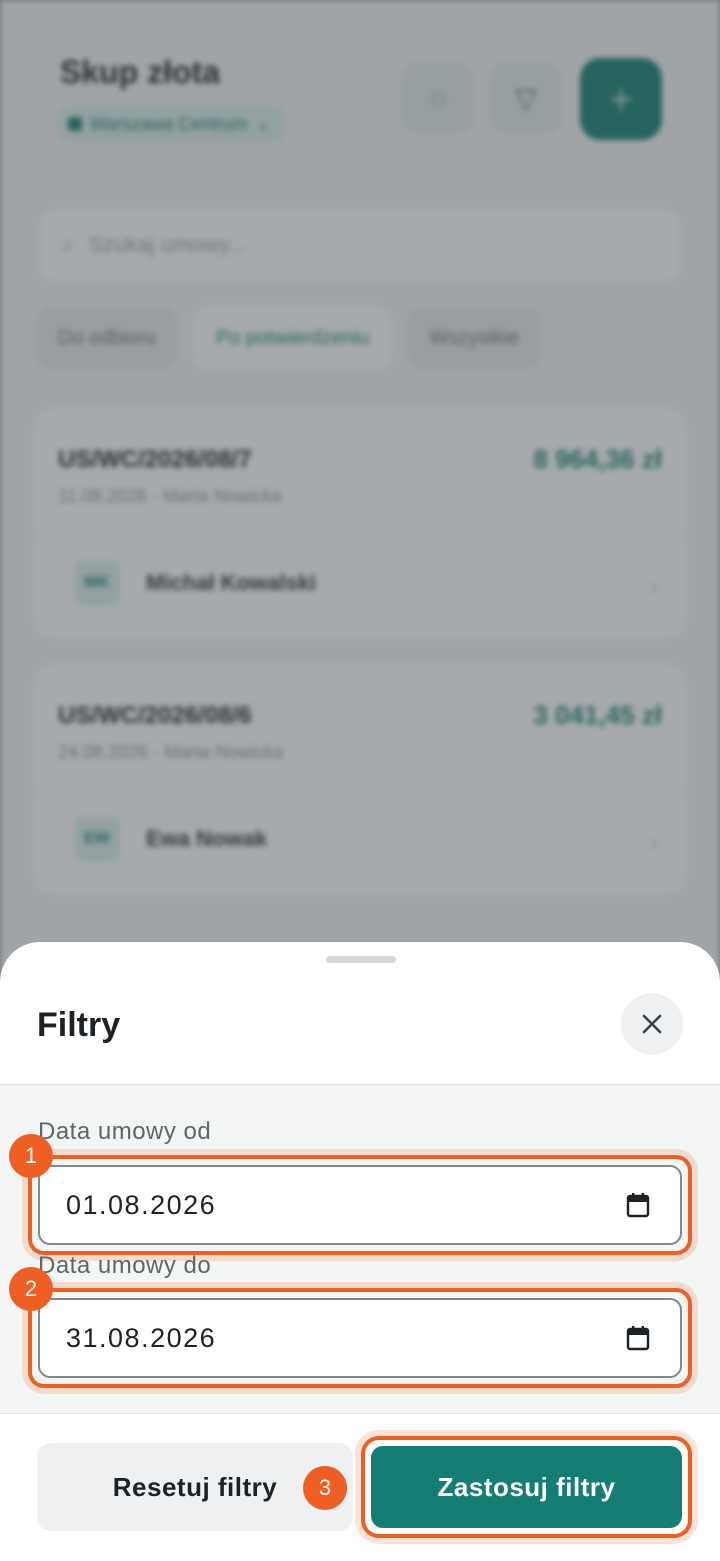 This screenshot has width=720, height=1561. Describe the element at coordinates (325, 1488) in the screenshot. I see `step-badge-3: 3` at that location.